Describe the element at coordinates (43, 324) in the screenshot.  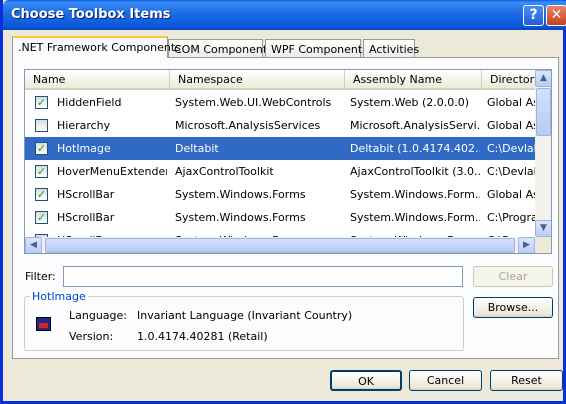
I see `component-icon` at that location.